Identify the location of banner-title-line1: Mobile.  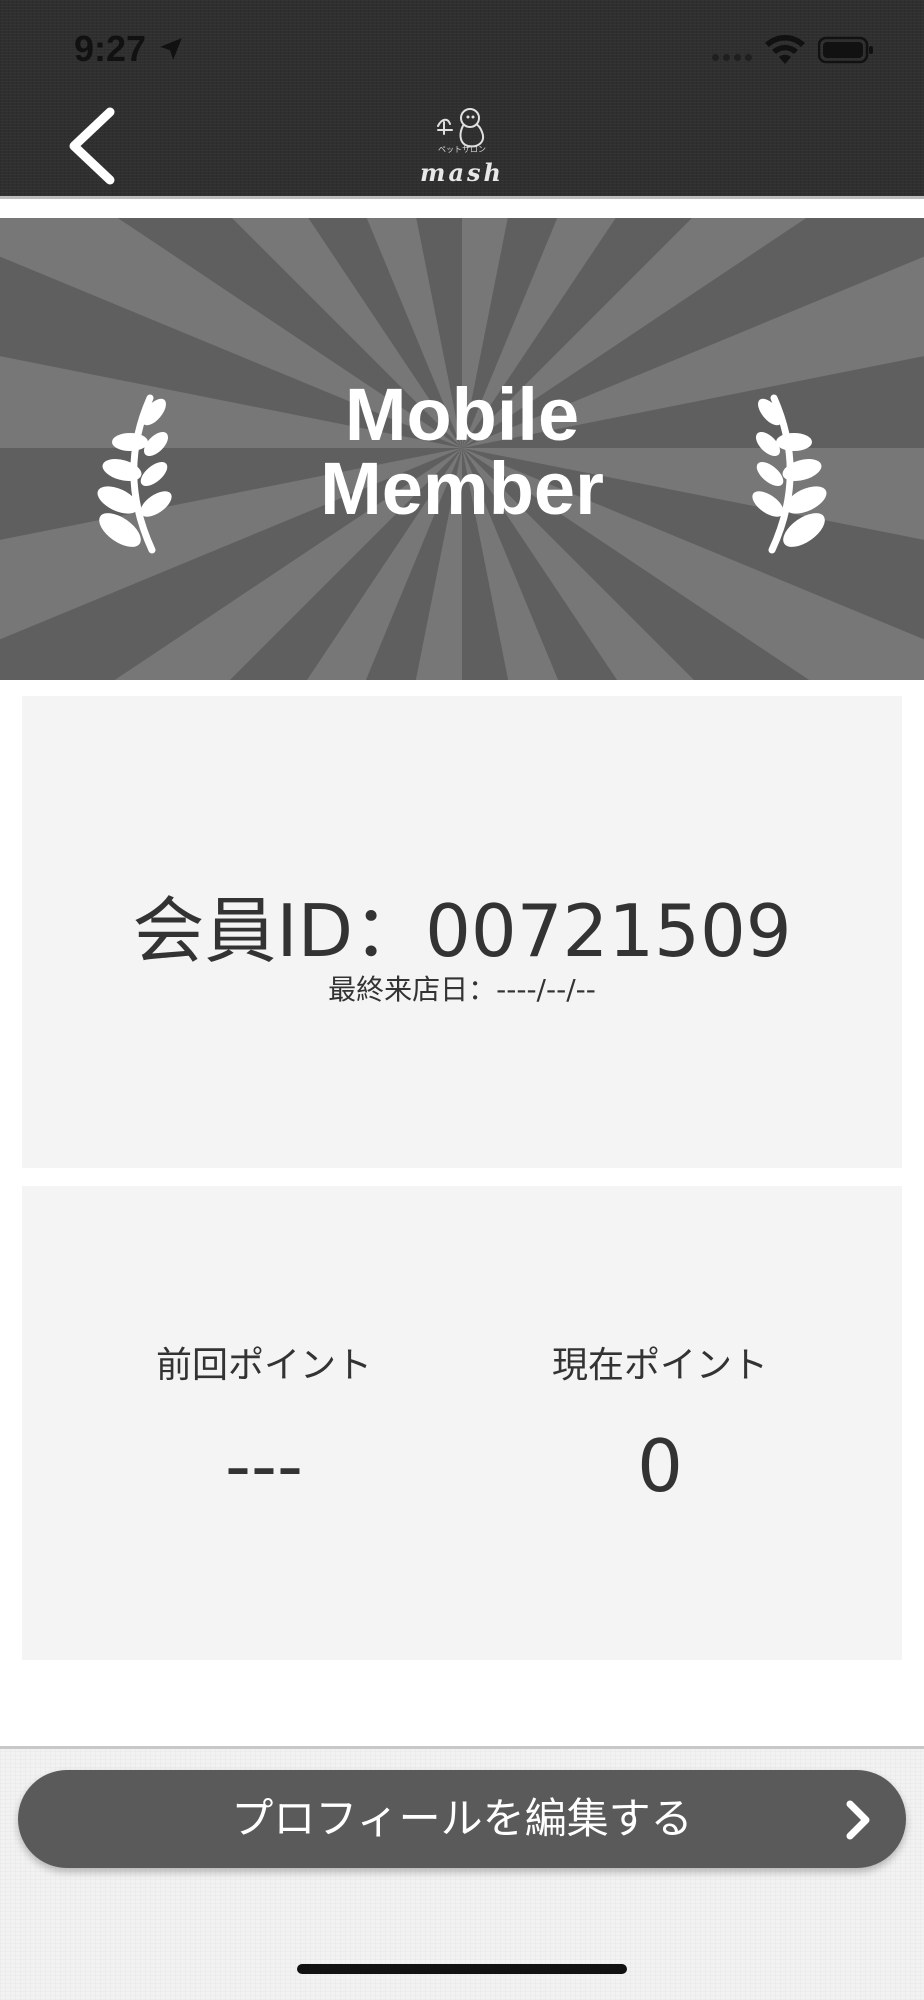
(462, 414).